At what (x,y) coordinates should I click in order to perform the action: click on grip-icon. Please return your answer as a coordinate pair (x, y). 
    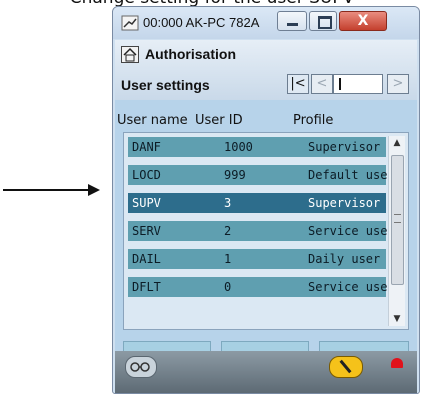
    Looking at the image, I should click on (397, 218).